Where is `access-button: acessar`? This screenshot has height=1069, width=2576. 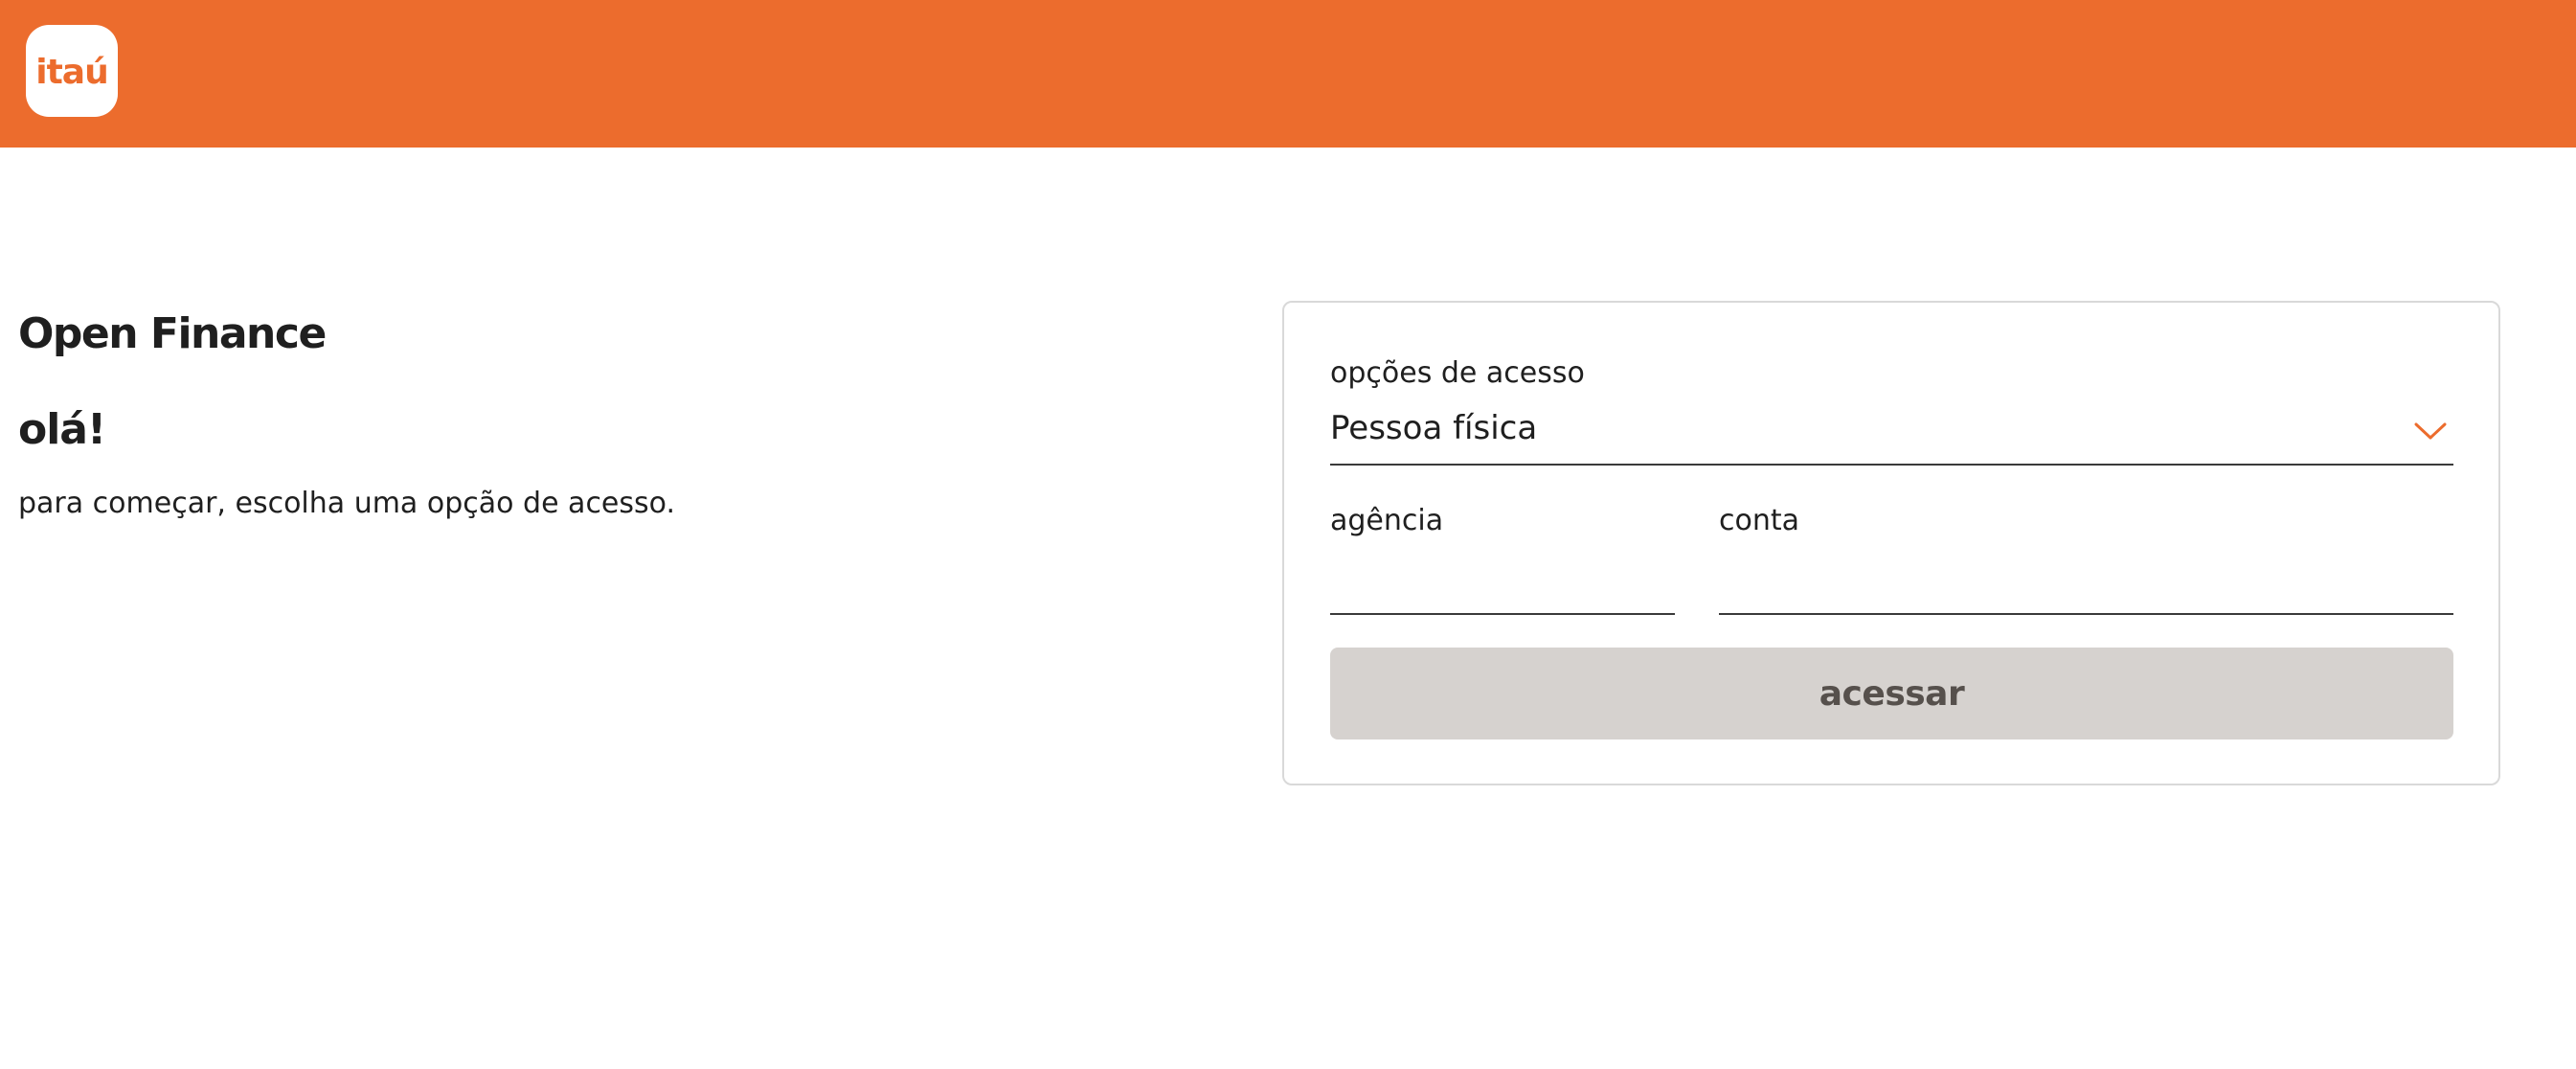 access-button: acessar is located at coordinates (1891, 693).